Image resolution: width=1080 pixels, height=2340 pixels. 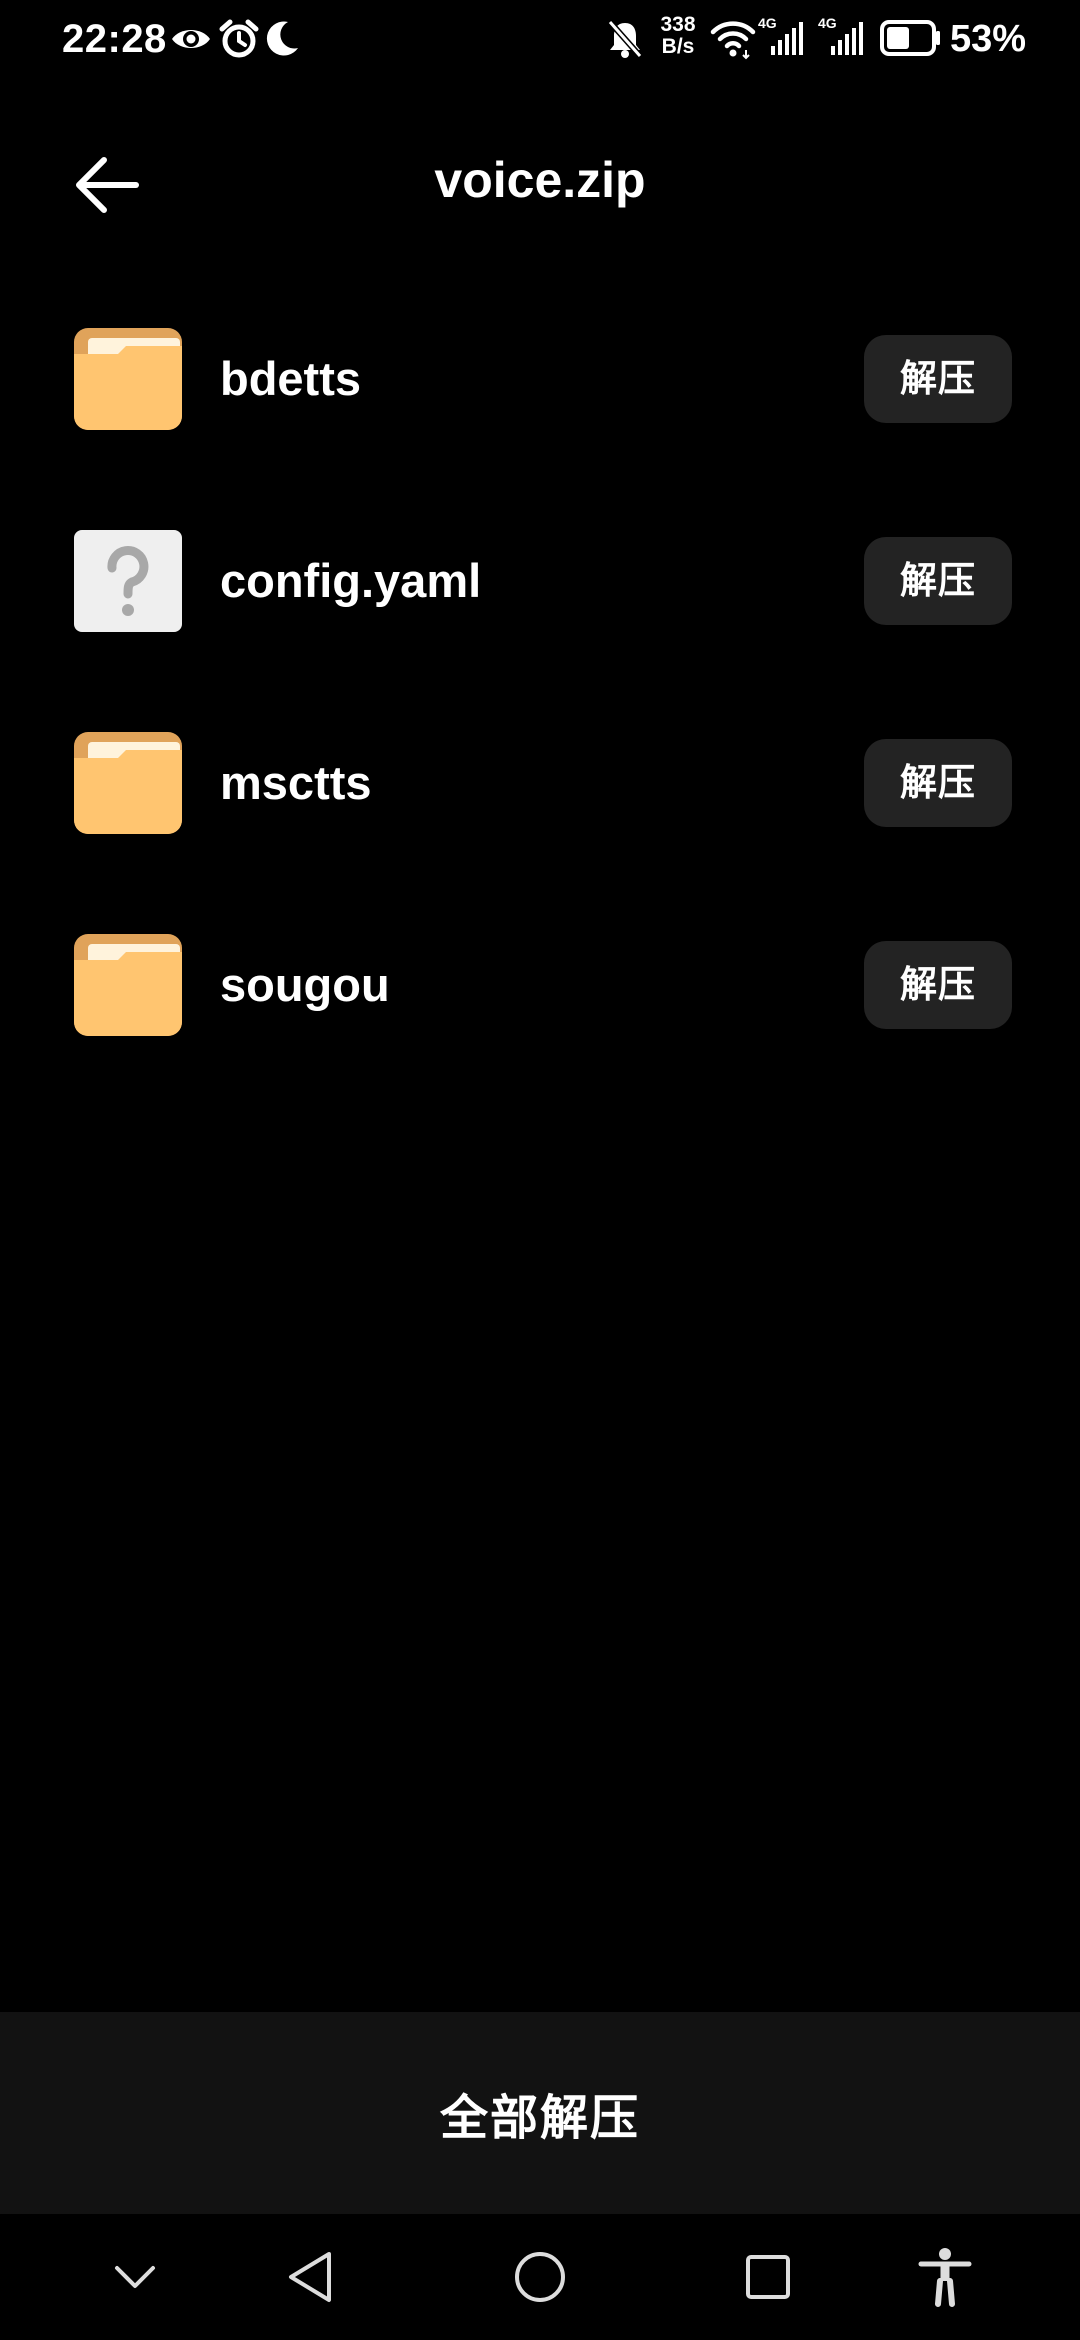 I want to click on bell-off-icon, so click(x=625, y=39).